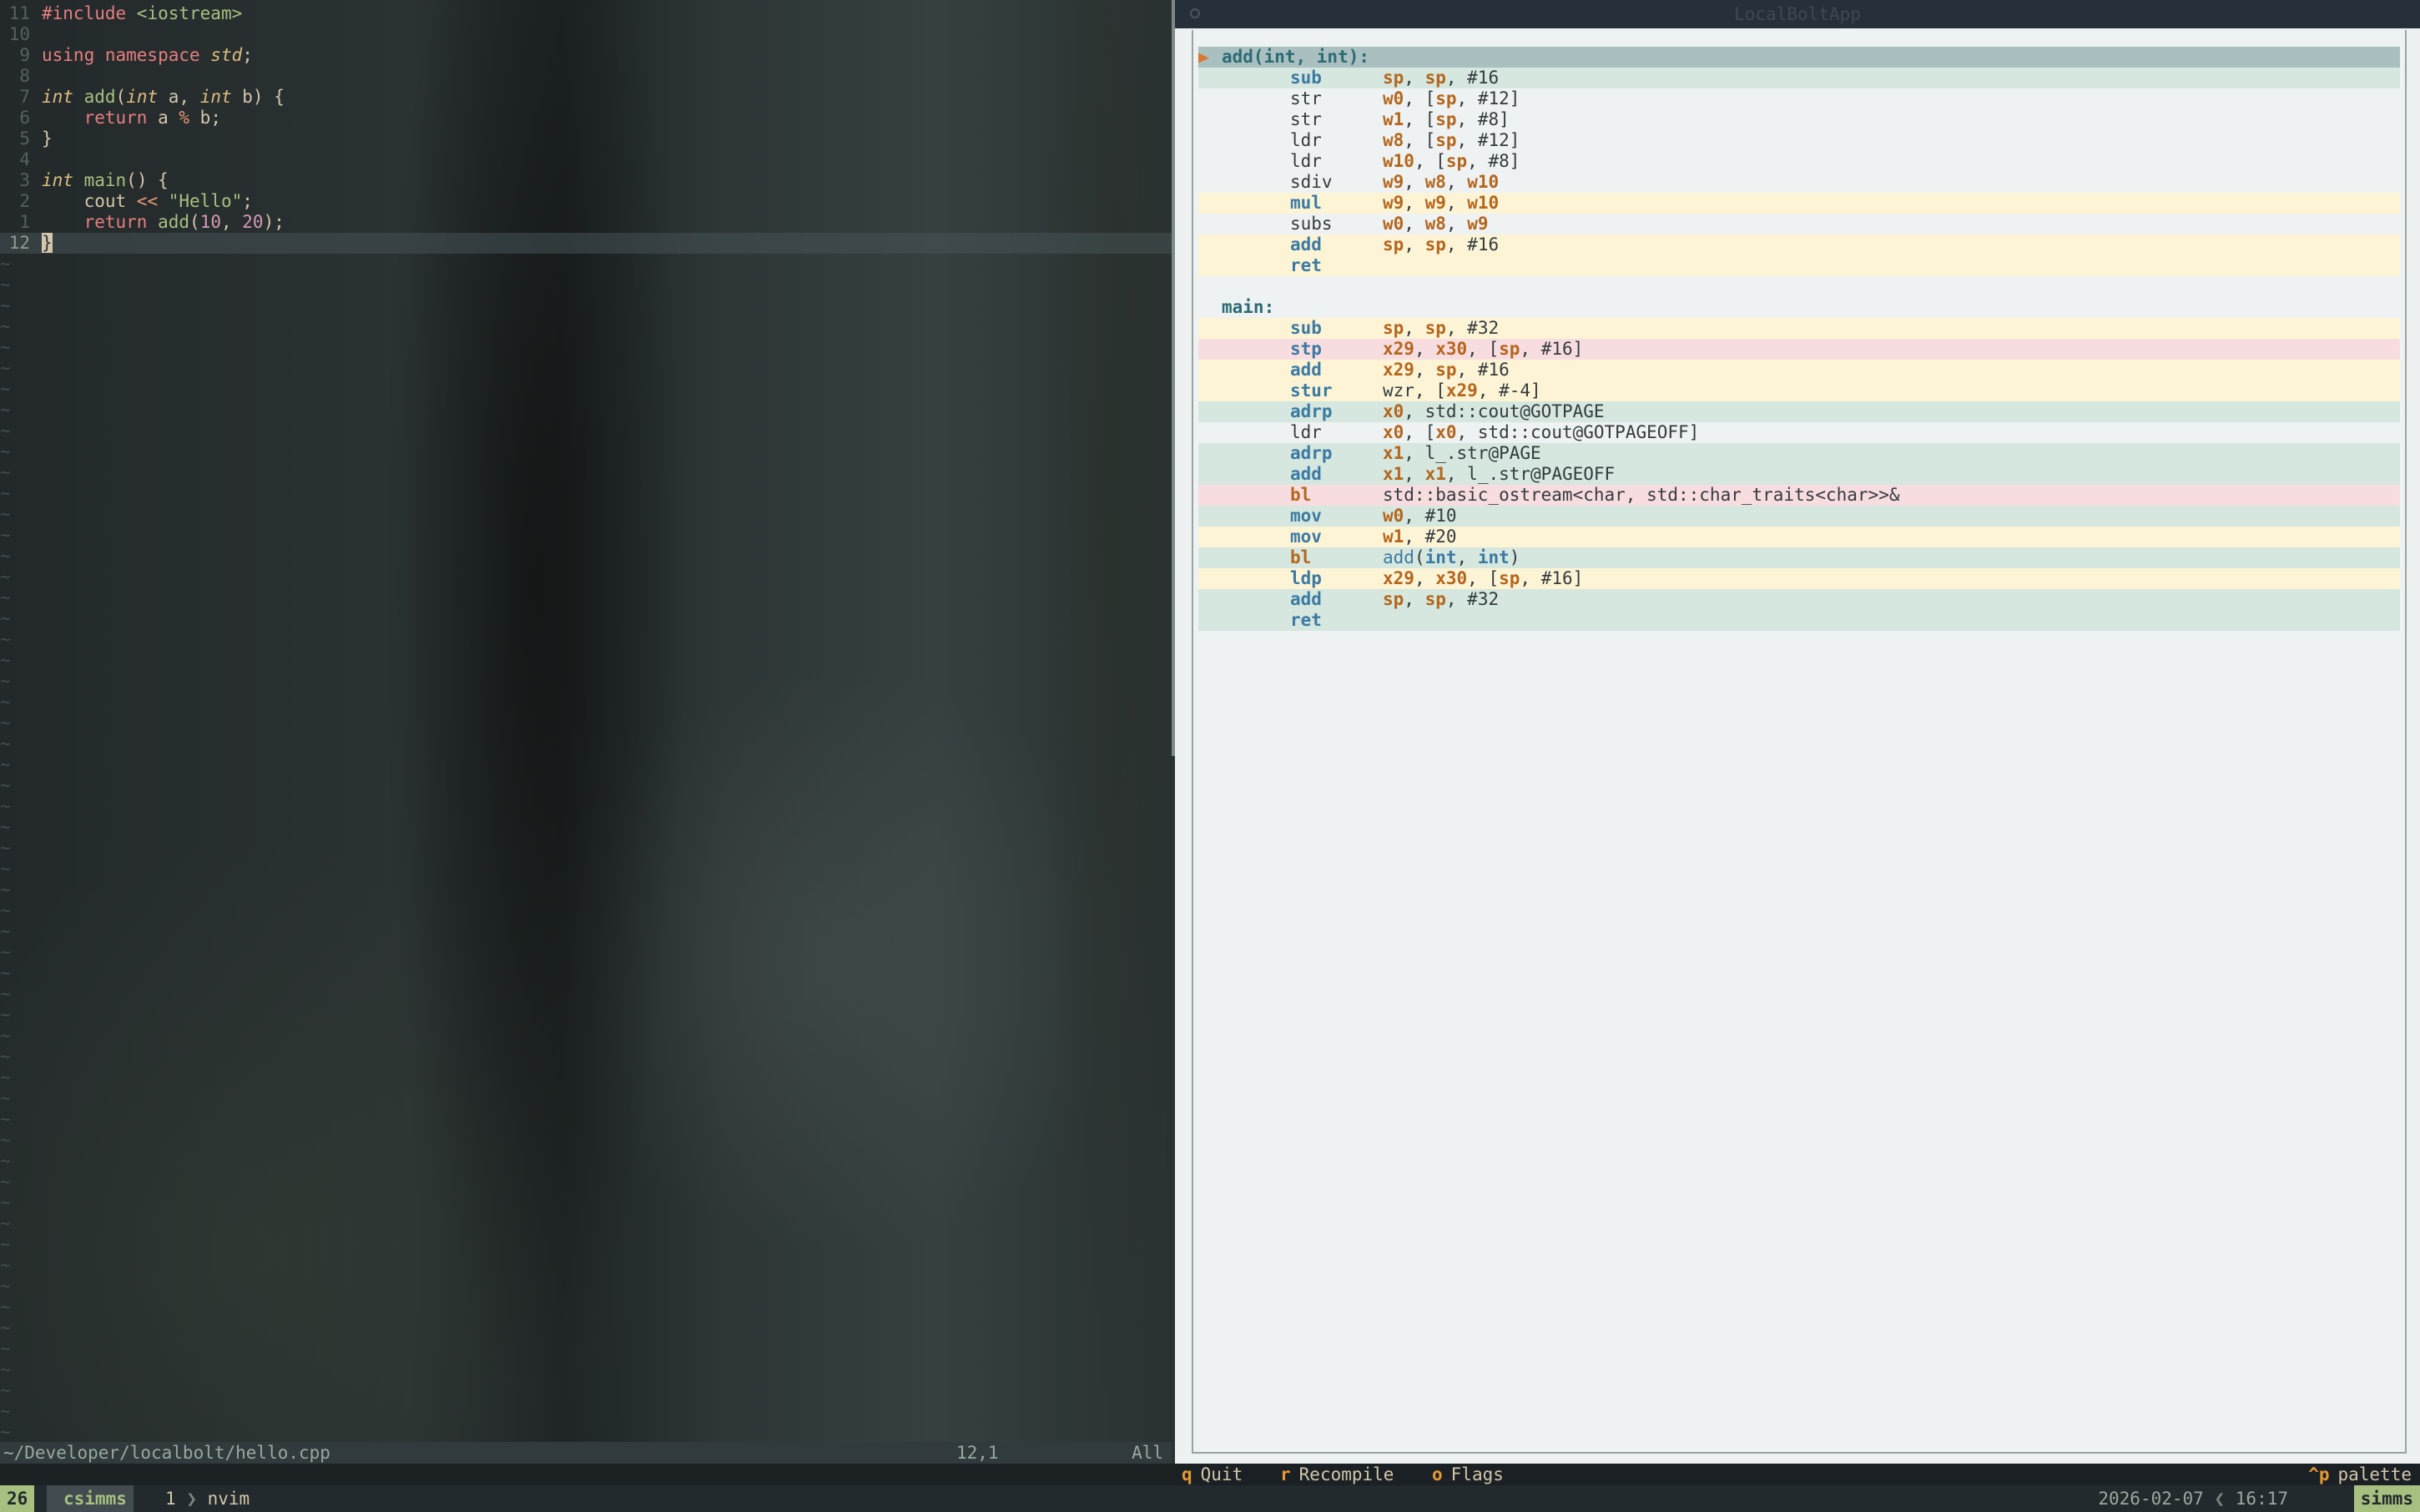 The height and width of the screenshot is (1512, 2420). Describe the element at coordinates (1799, 432) in the screenshot. I see `asm-line: ldr x0, [x0, std::cout@GOTPAGEOFF]` at that location.